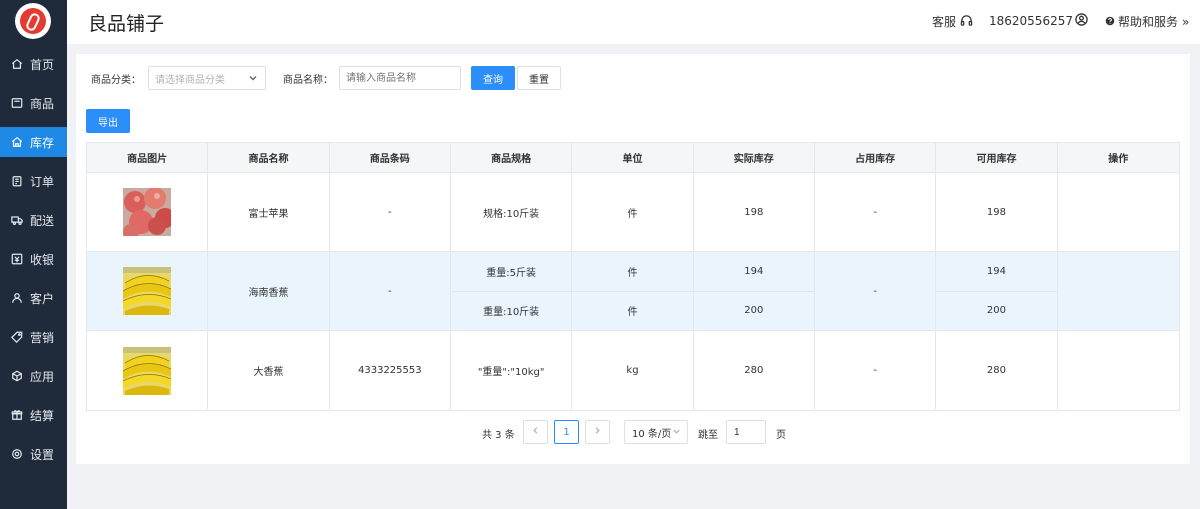 This screenshot has width=1200, height=509. What do you see at coordinates (1110, 22) in the screenshot?
I see `help-icon` at bounding box center [1110, 22].